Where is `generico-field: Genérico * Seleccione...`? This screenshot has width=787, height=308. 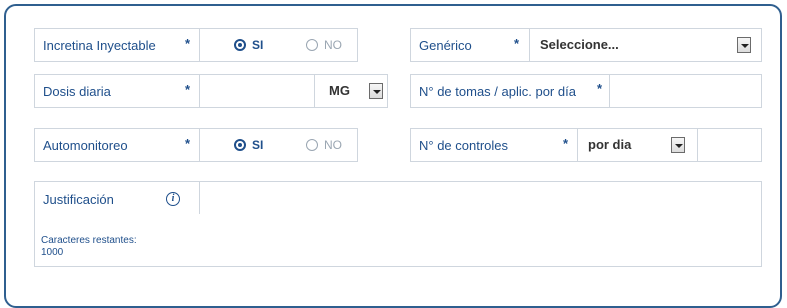
generico-field: Genérico * Seleccione... is located at coordinates (586, 45).